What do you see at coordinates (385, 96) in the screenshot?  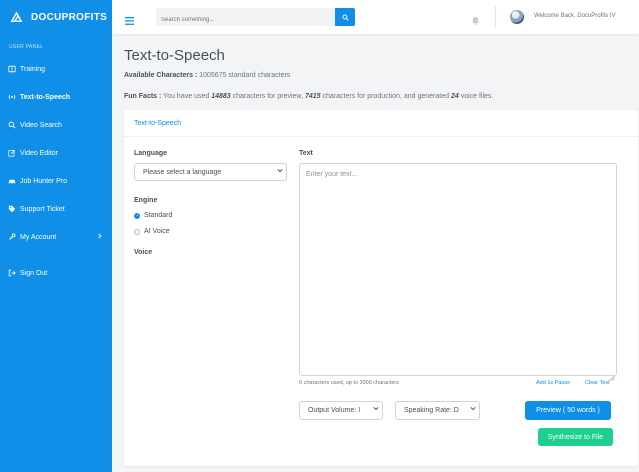 I see `fun-facts-text: characters for production, and generated` at bounding box center [385, 96].